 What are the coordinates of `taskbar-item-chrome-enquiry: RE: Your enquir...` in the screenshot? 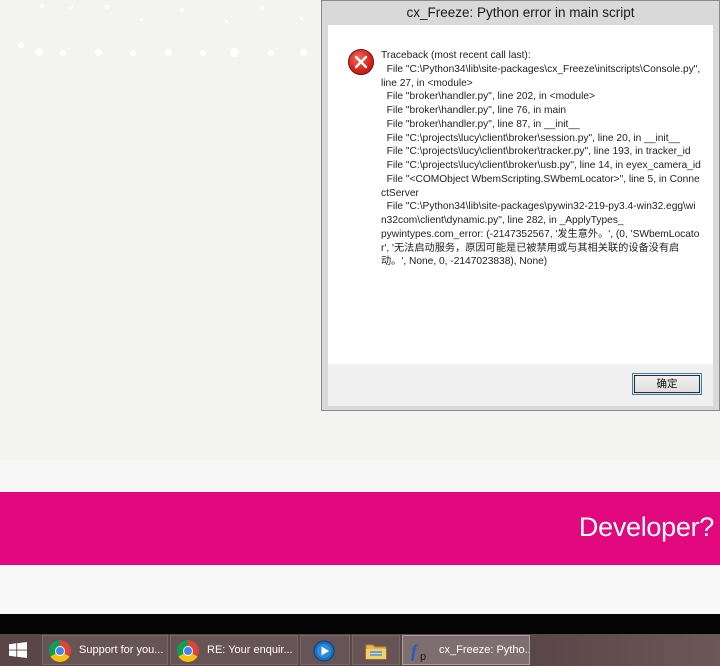 It's located at (234, 650).